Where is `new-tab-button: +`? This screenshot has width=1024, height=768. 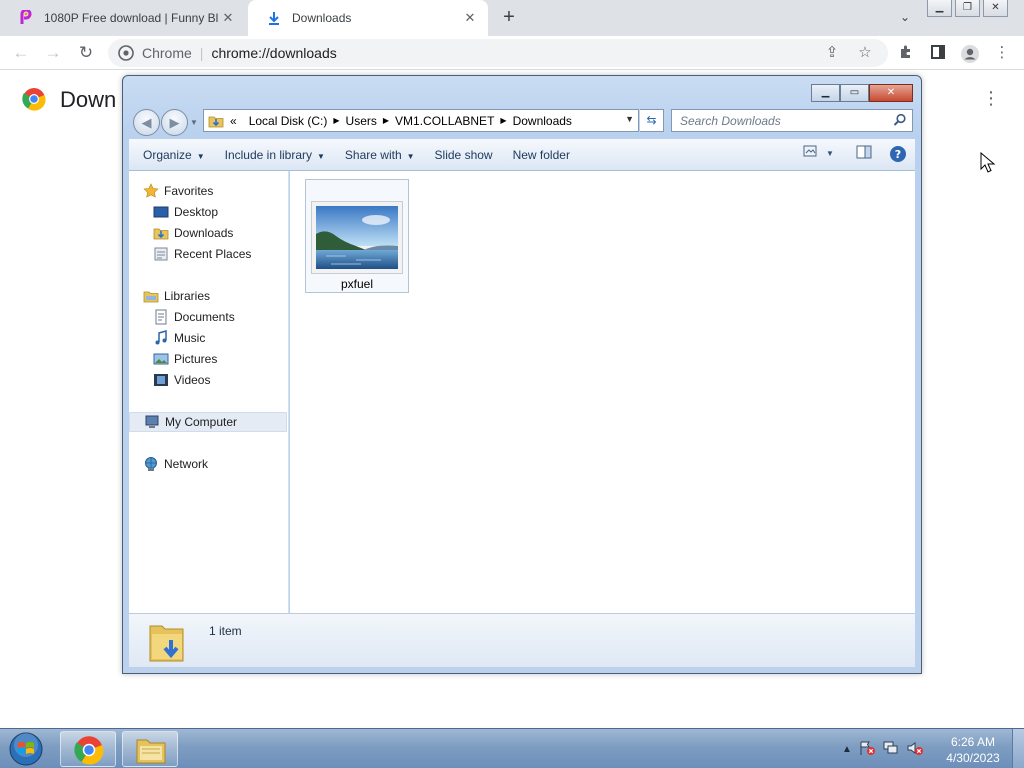 new-tab-button: + is located at coordinates (509, 18).